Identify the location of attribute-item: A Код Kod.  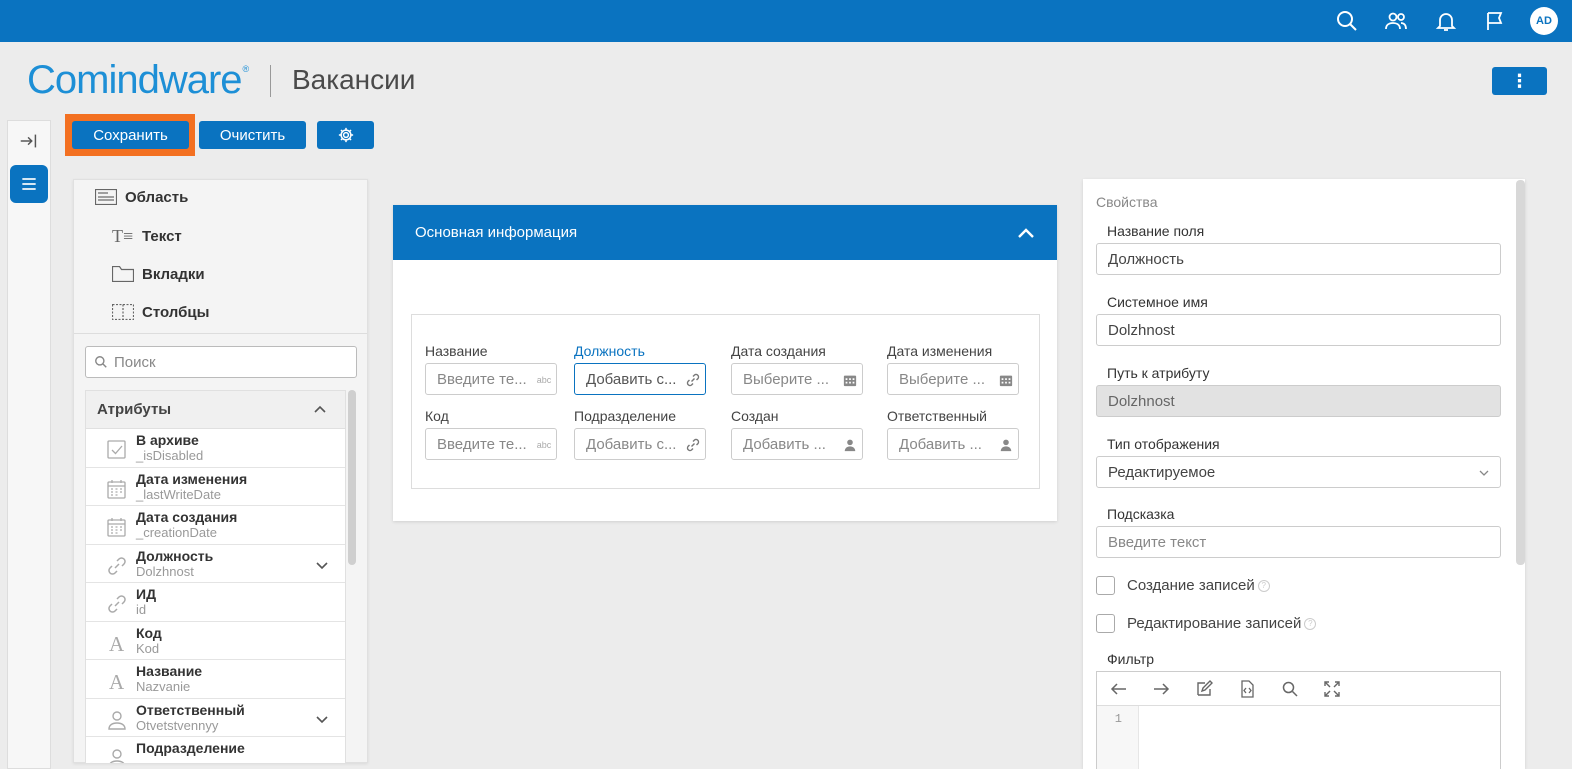
(215, 641).